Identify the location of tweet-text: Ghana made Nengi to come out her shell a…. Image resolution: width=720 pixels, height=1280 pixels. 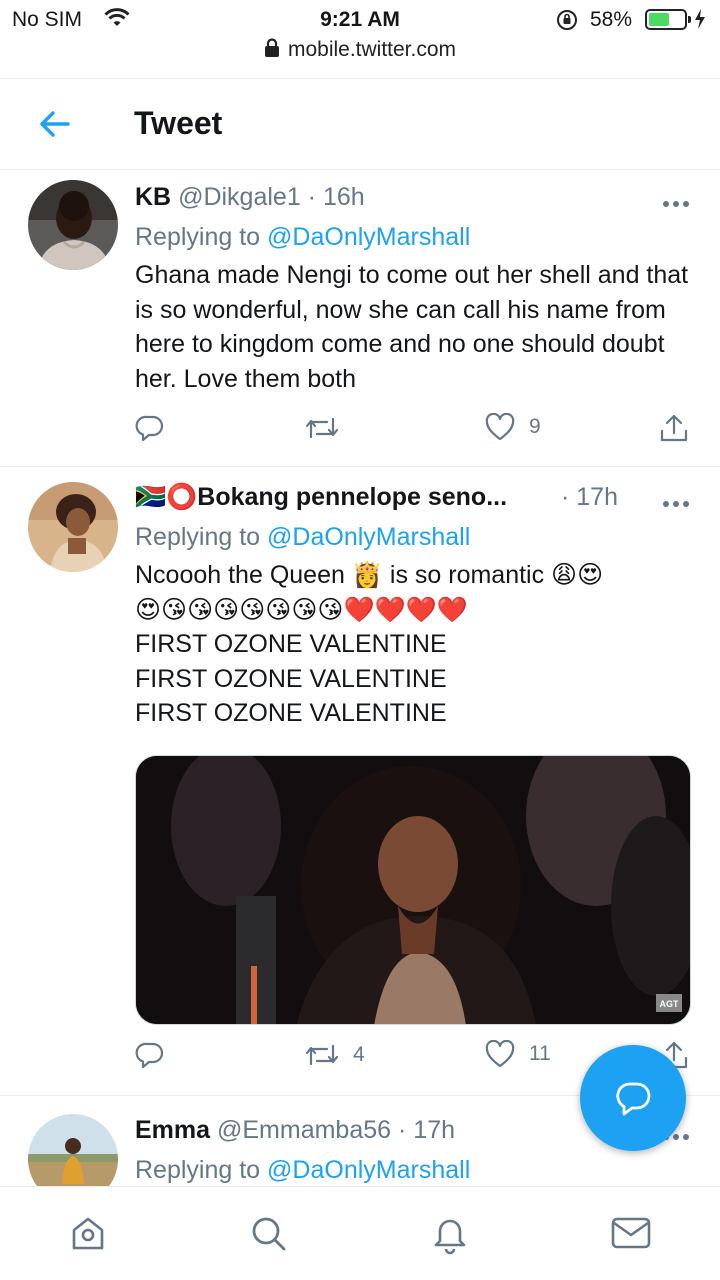
(412, 327).